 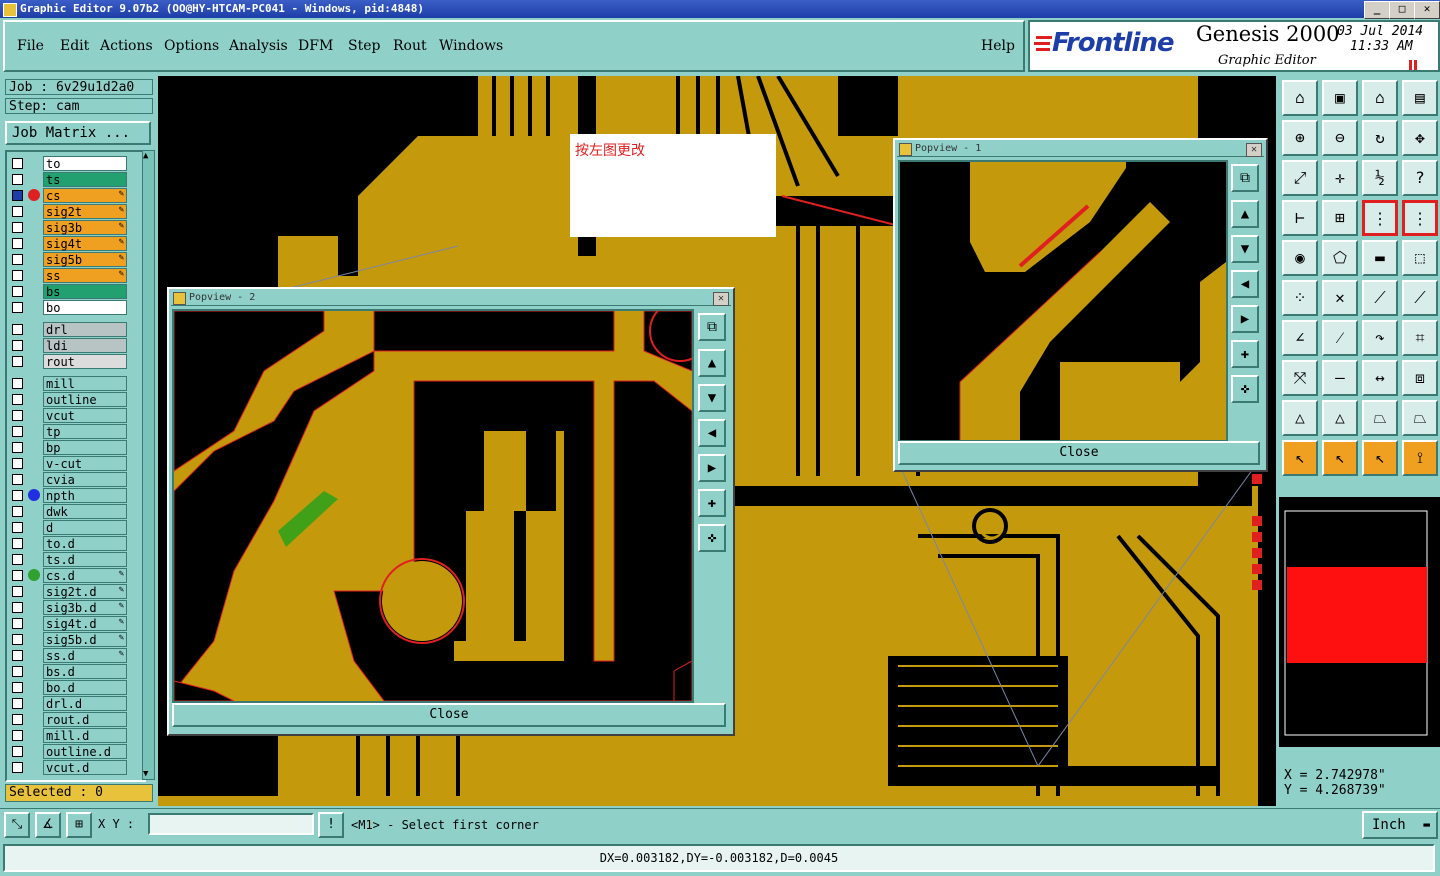 I want to click on popview-1-canvas, so click(x=1063, y=301).